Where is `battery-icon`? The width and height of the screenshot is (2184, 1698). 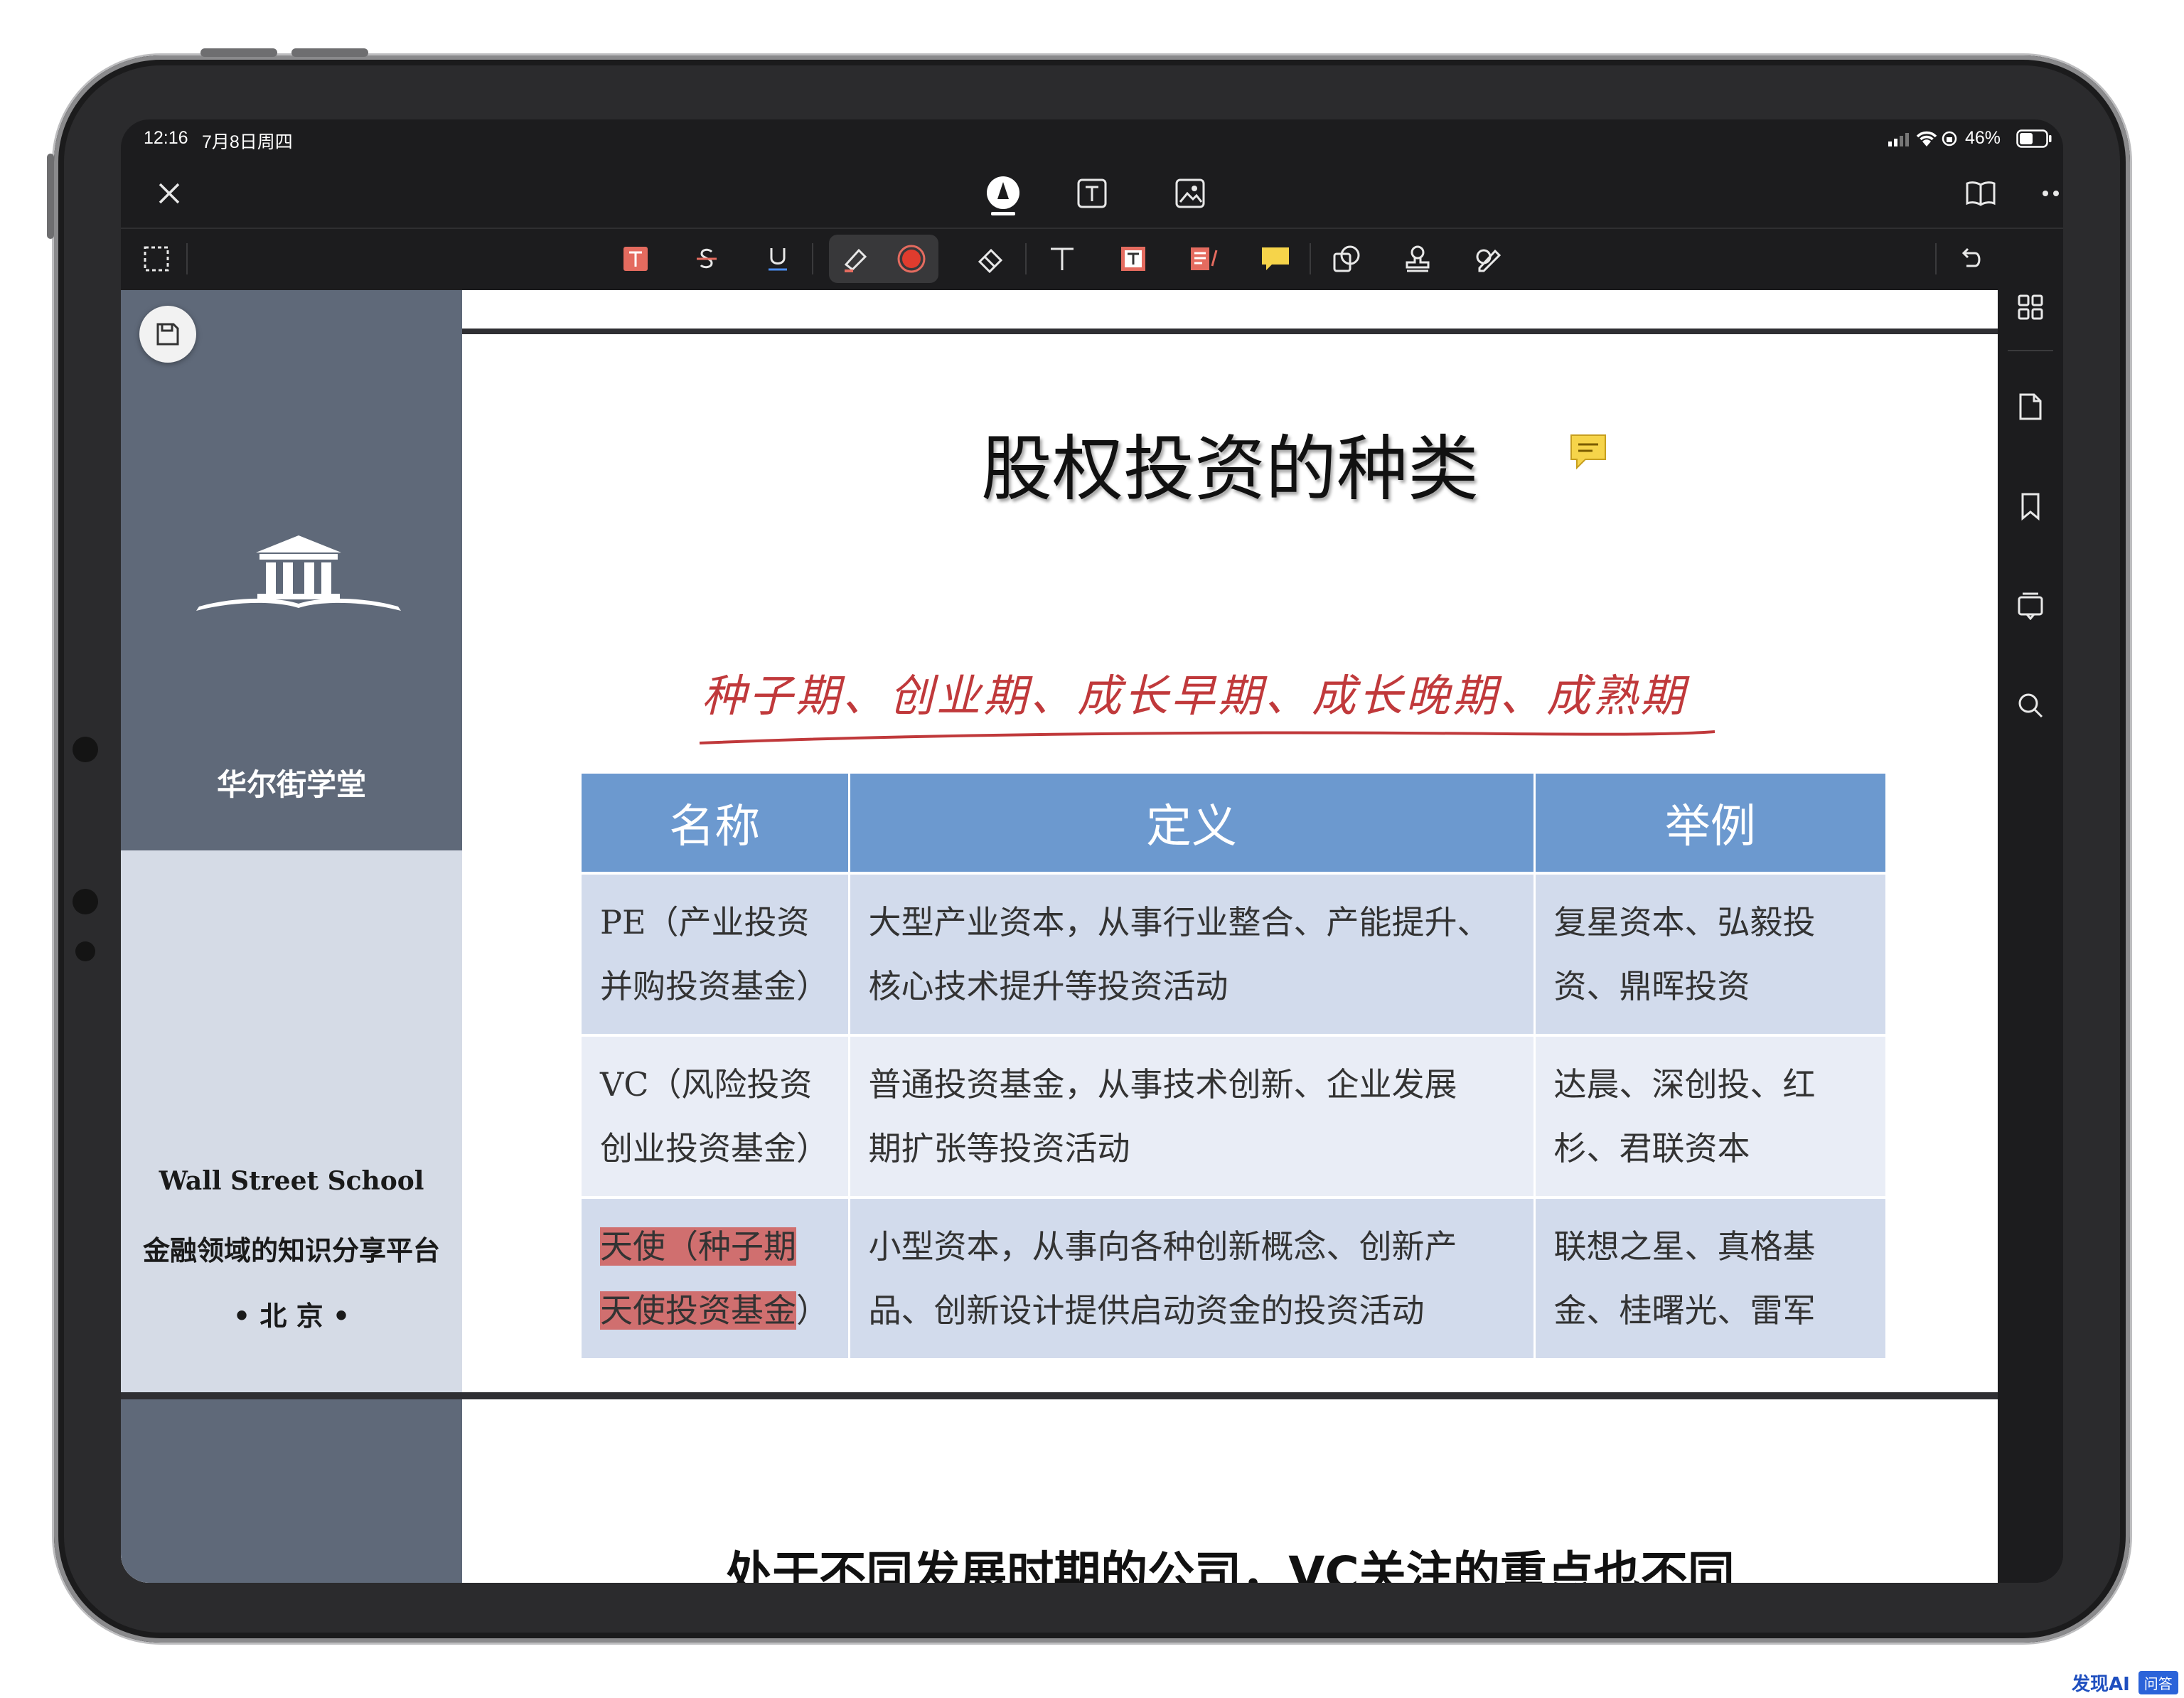 battery-icon is located at coordinates (2034, 140).